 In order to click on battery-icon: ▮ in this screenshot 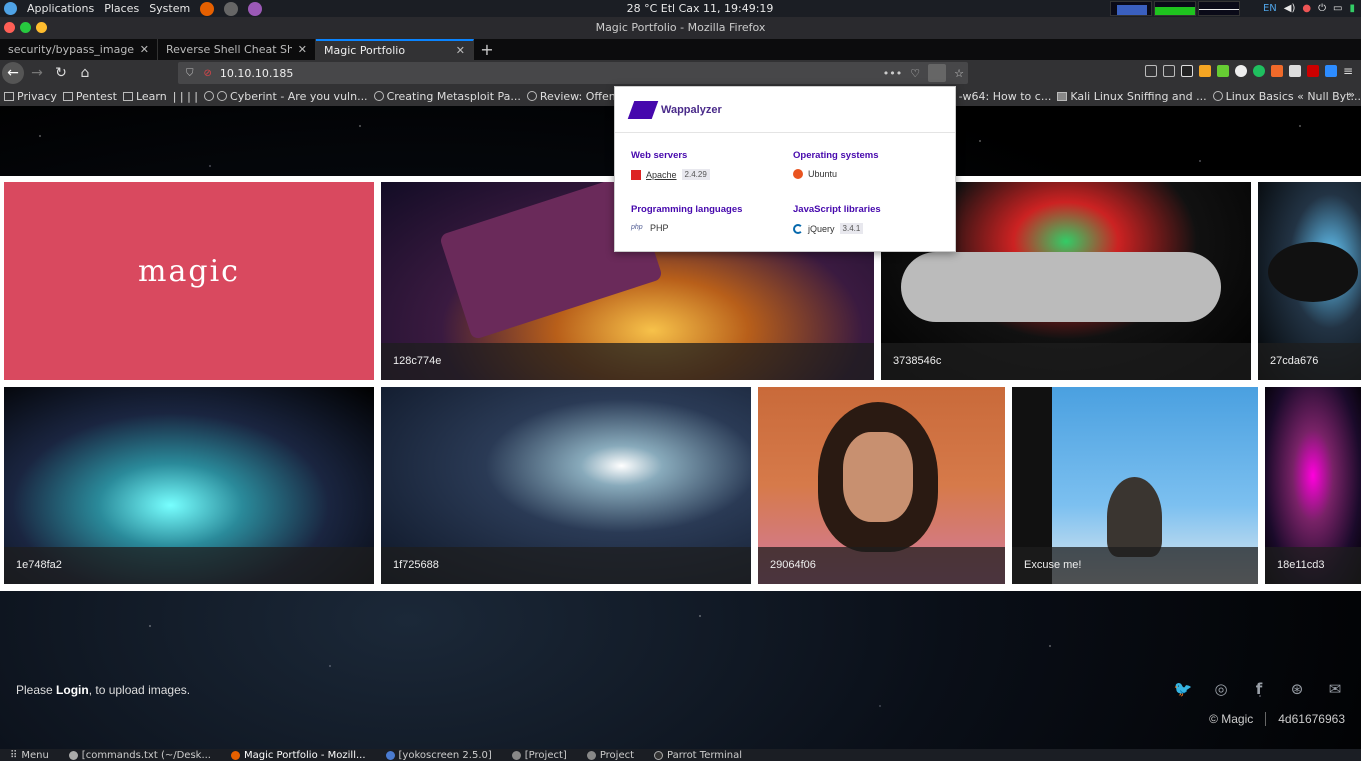, I will do `click(1352, 8)`.